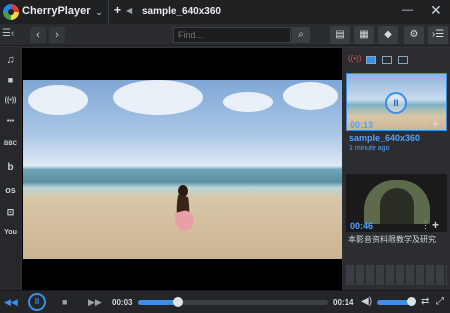  I want to click on radio-icon: ((•)), so click(10, 100).